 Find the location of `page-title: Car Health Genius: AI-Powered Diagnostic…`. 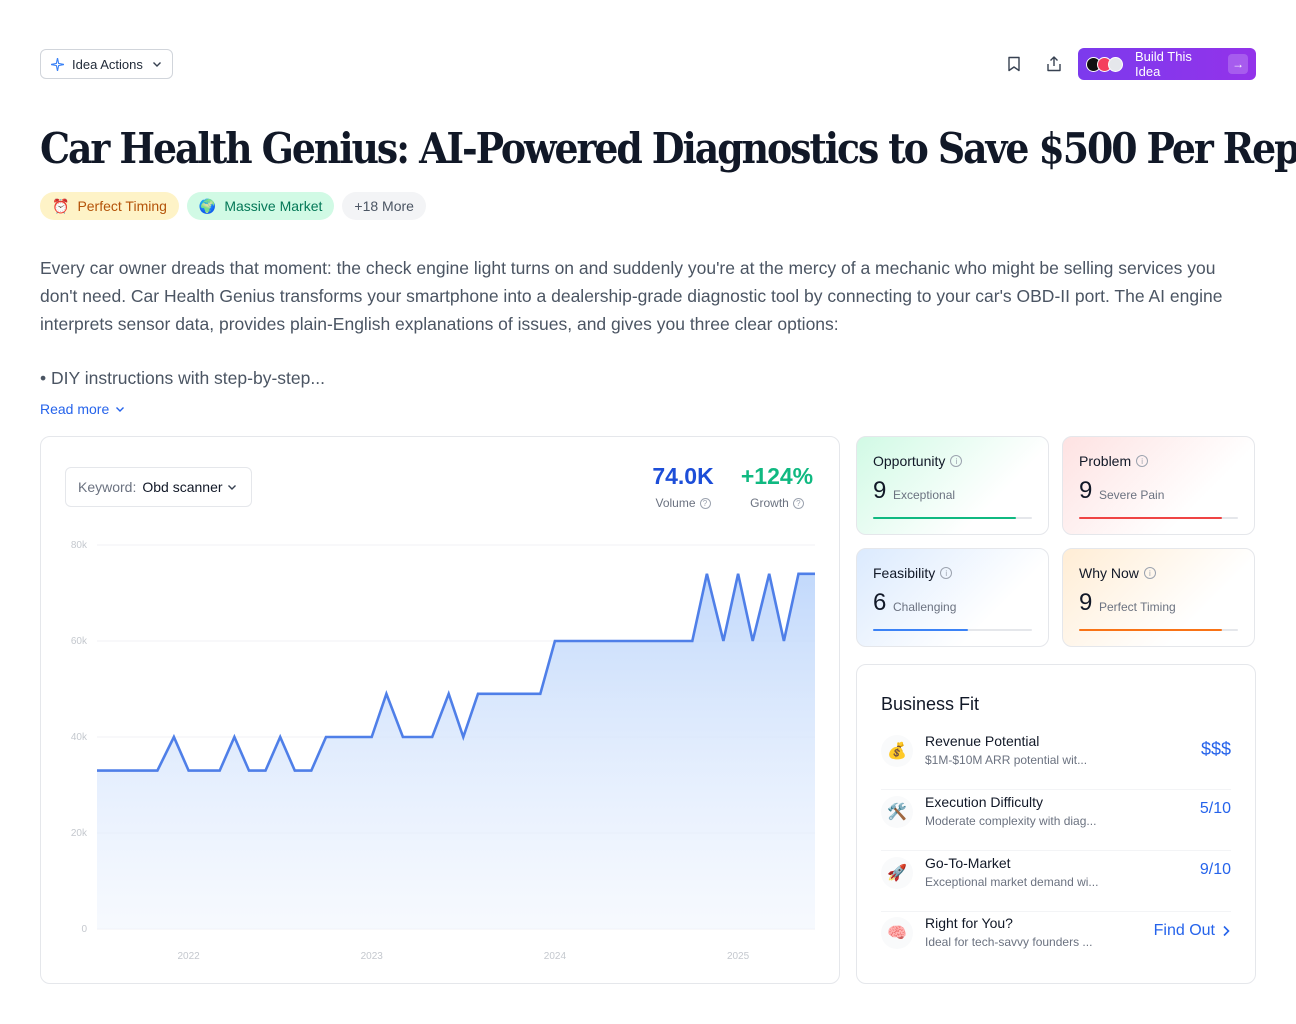

page-title: Car Health Genius: AI-Powered Diagnostic… is located at coordinates (668, 148).